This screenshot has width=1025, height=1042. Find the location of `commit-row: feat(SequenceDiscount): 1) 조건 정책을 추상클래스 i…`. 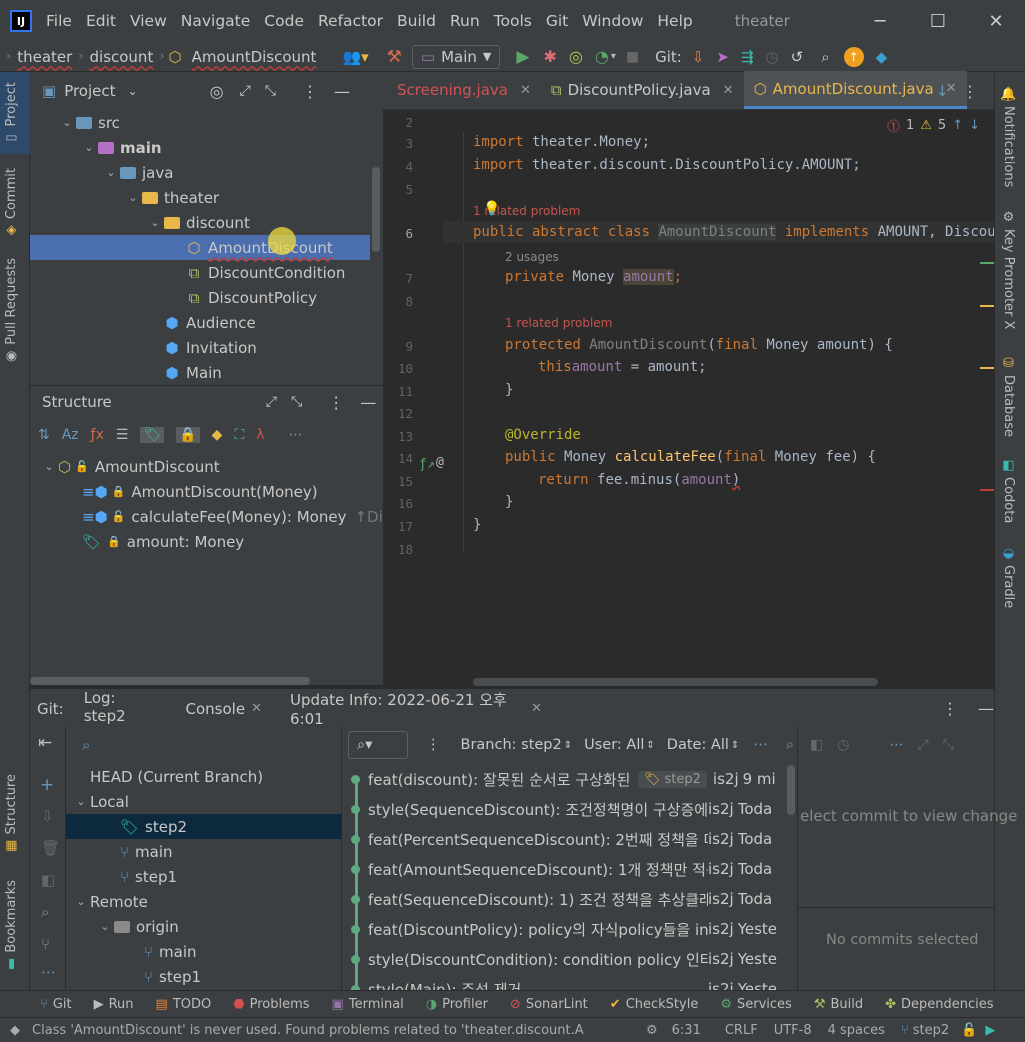

commit-row: feat(SequenceDiscount): 1) 조건 정책을 추상클래스 i… is located at coordinates (565, 899).